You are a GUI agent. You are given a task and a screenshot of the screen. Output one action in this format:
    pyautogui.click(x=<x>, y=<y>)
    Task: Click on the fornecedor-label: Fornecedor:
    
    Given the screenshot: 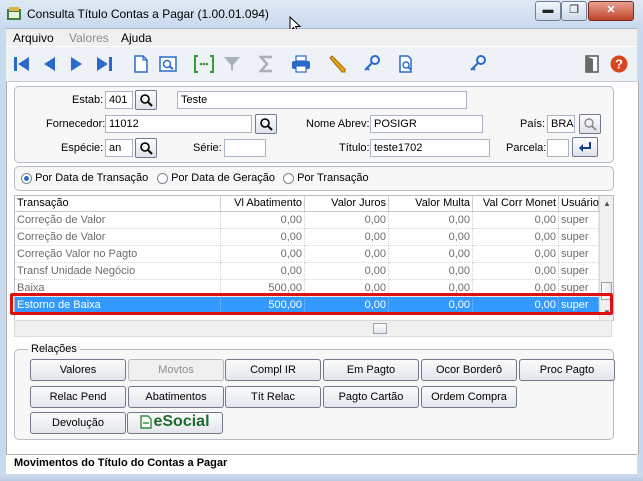 What is the action you would take?
    pyautogui.click(x=76, y=124)
    